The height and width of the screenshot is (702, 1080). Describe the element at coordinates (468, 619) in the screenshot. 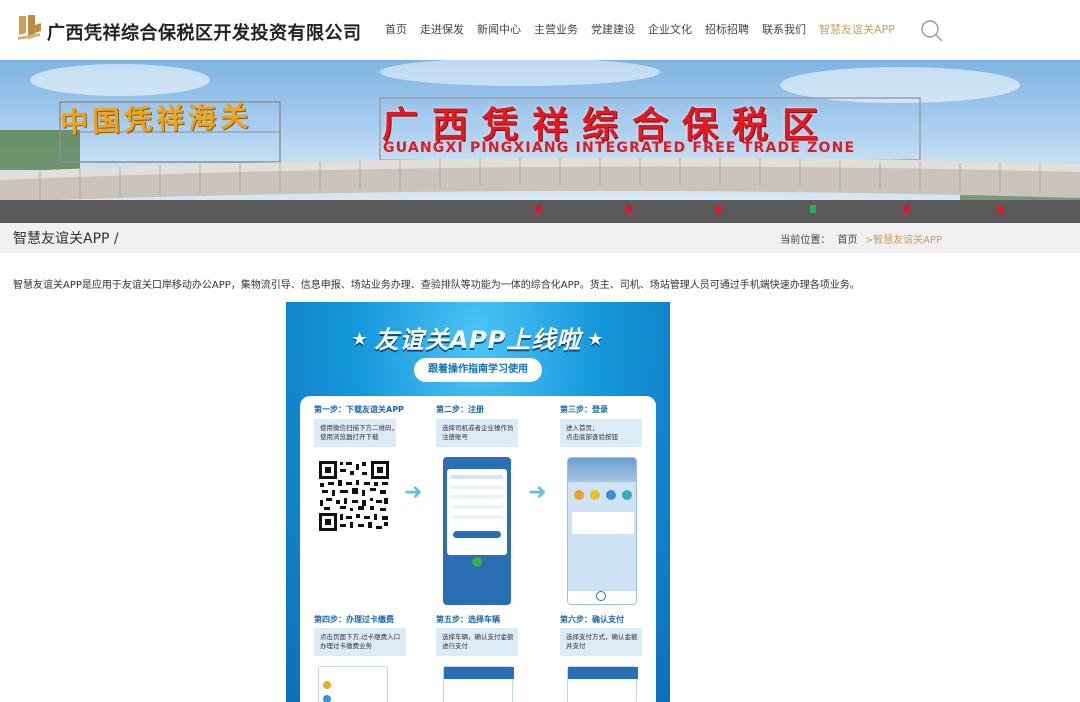

I see `step-5-heading: 第五步：选择车辆` at that location.